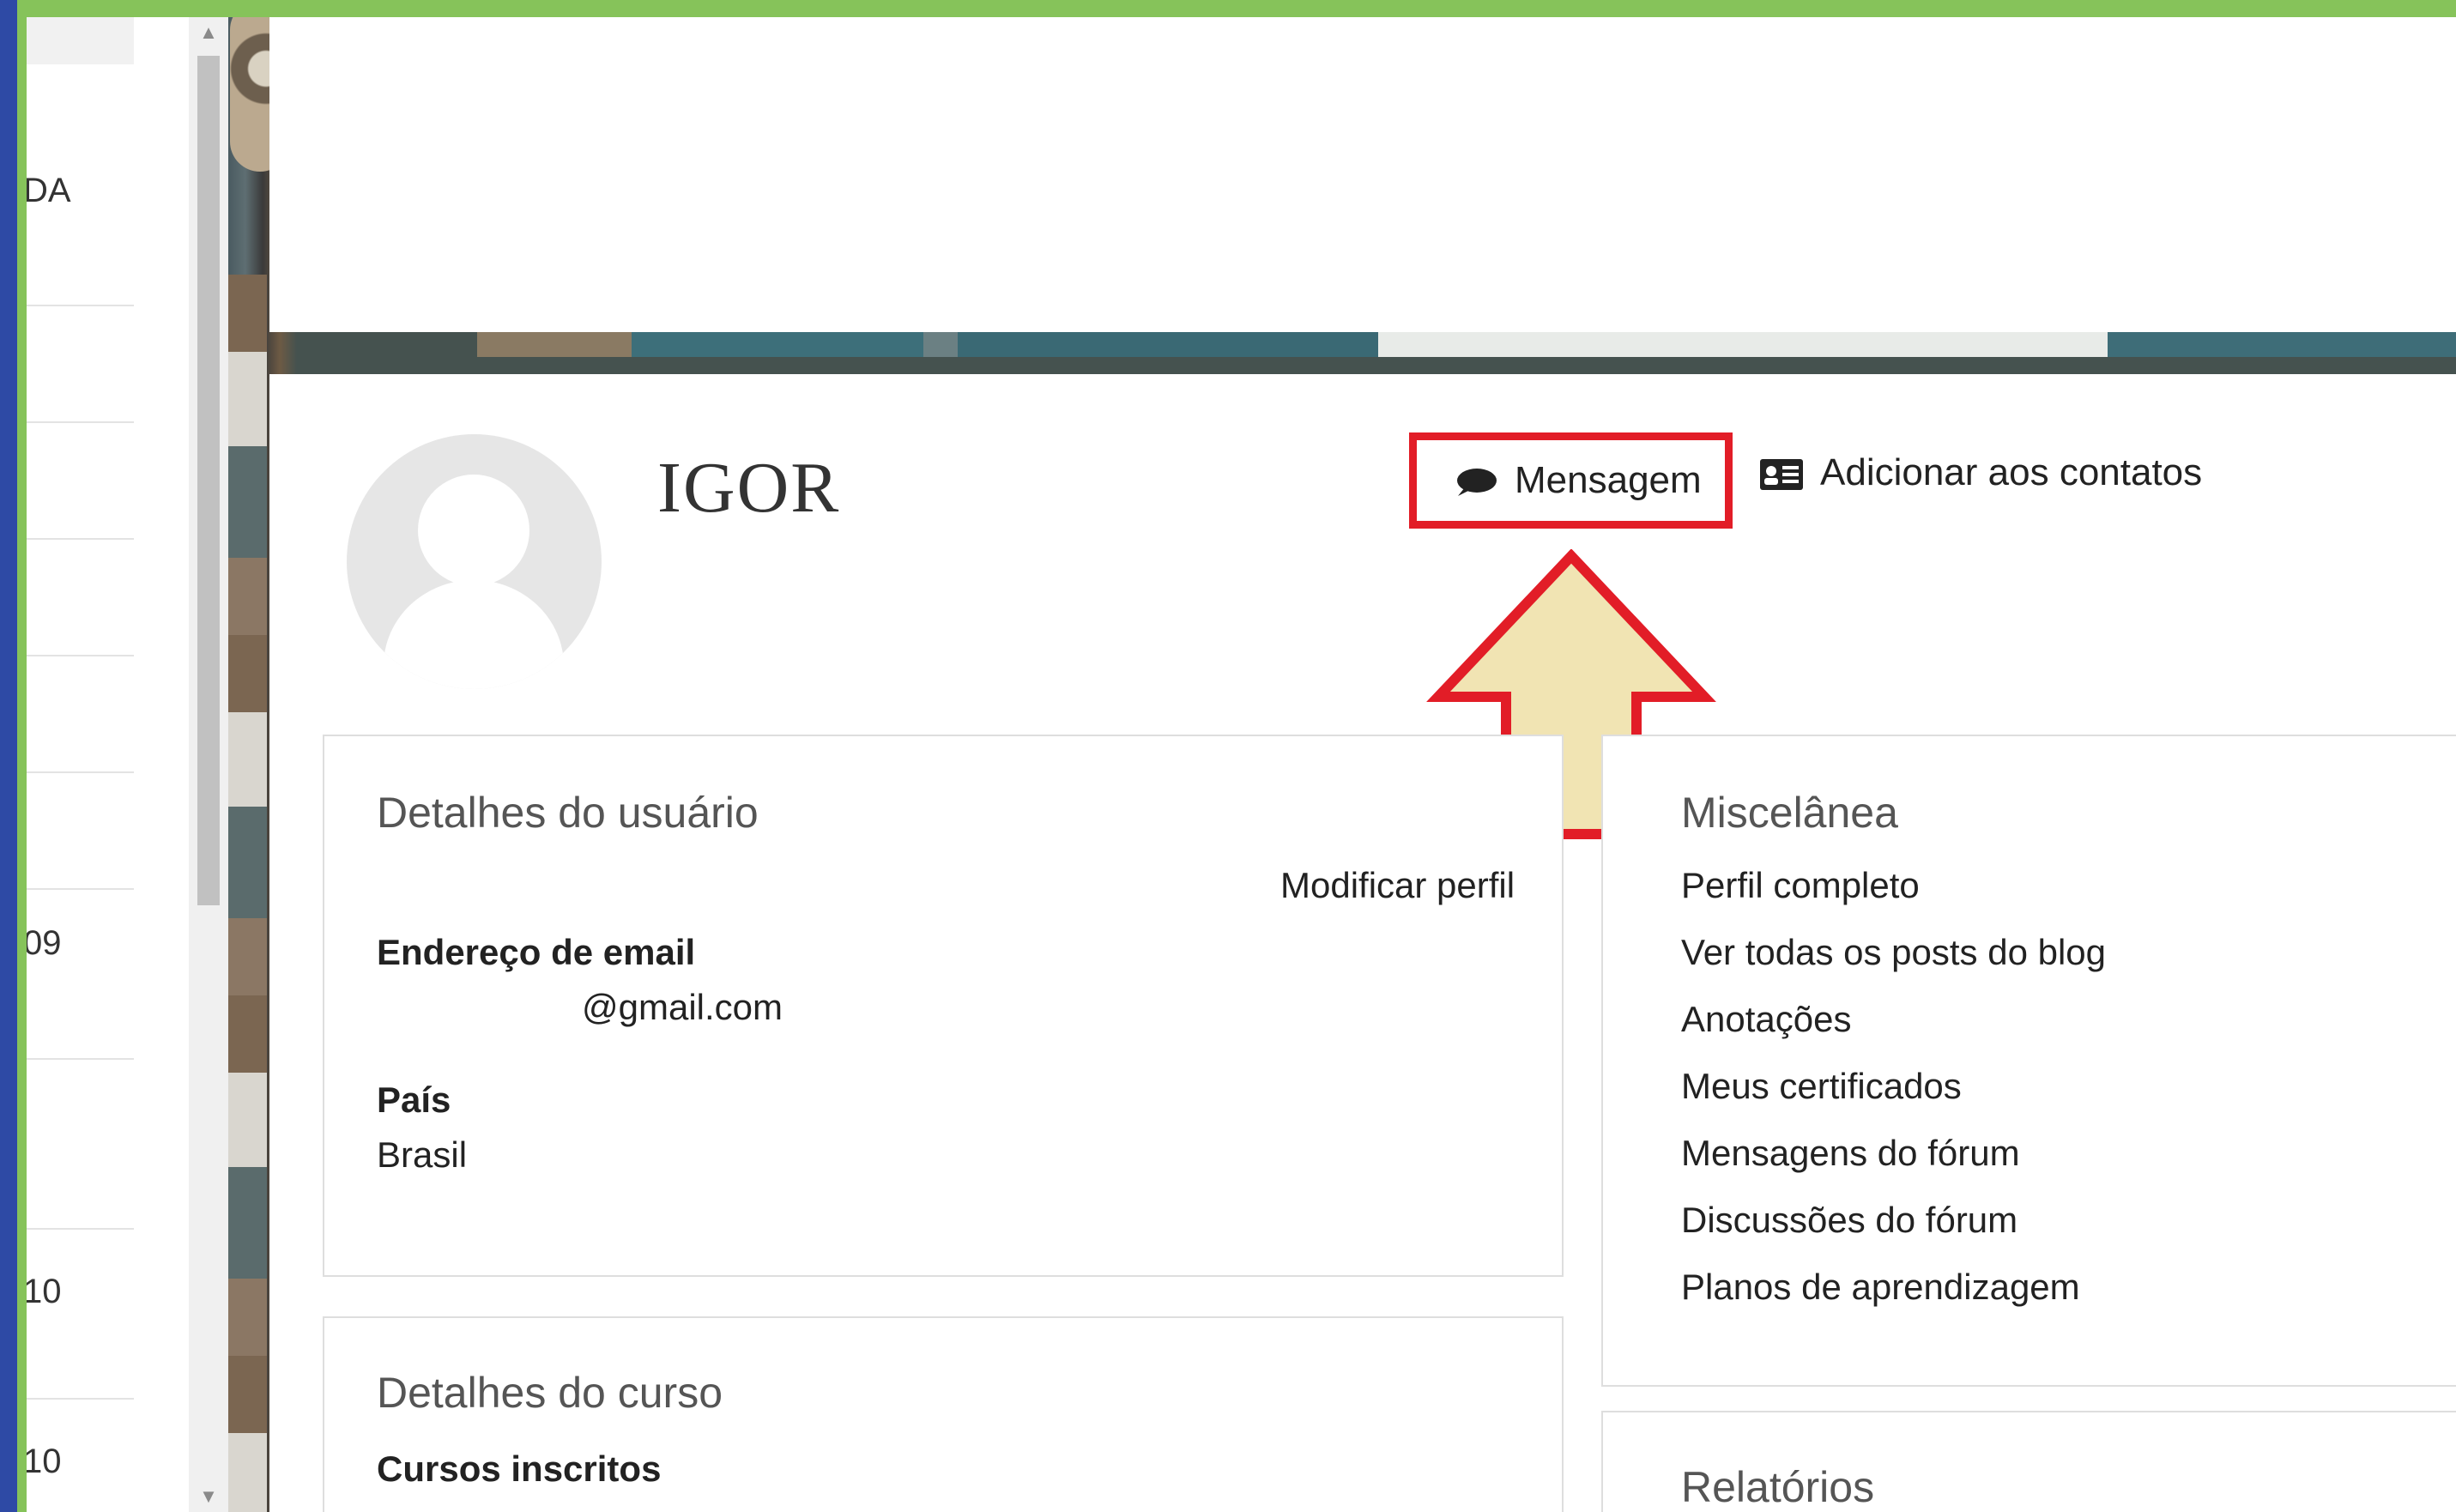 The image size is (2456, 1512). I want to click on left-sidebar: DA 09 10 10, so click(80, 764).